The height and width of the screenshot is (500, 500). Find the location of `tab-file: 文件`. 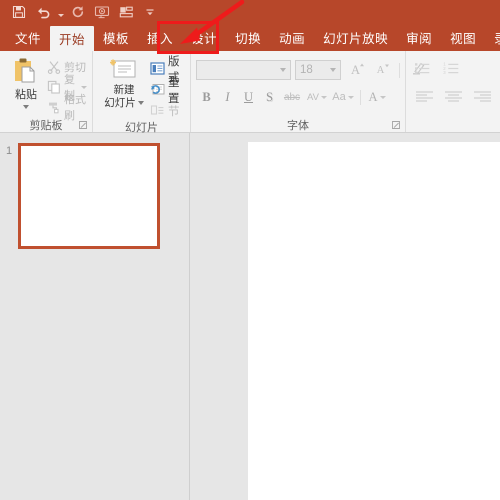

tab-file: 文件 is located at coordinates (28, 37).